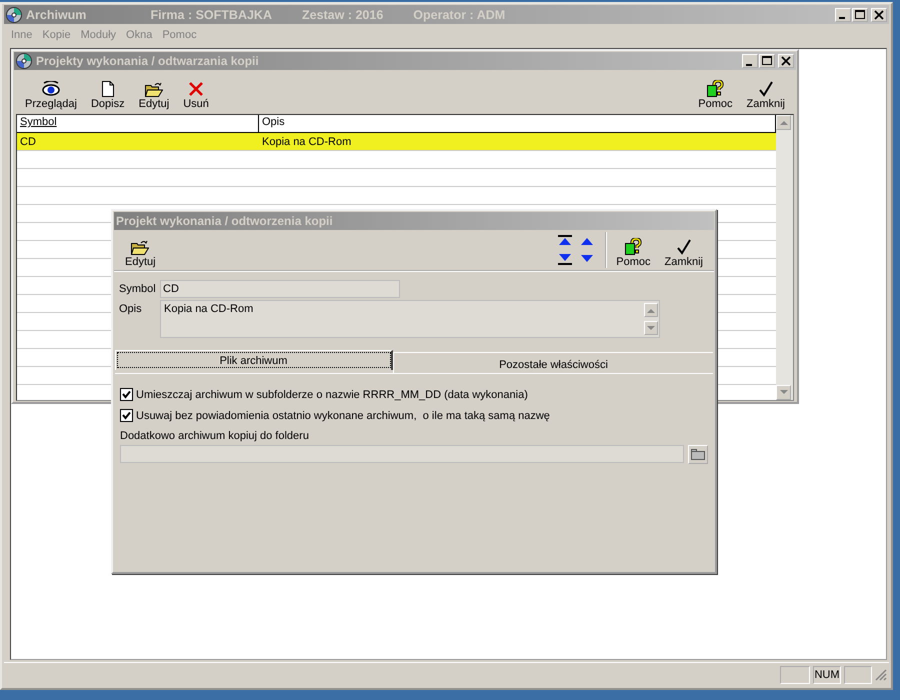  I want to click on checkbox-label: Usuwaj bez powiadomienia ostatnio wykonane archiwum, o ile ma taką samą nazwę, so click(343, 416).